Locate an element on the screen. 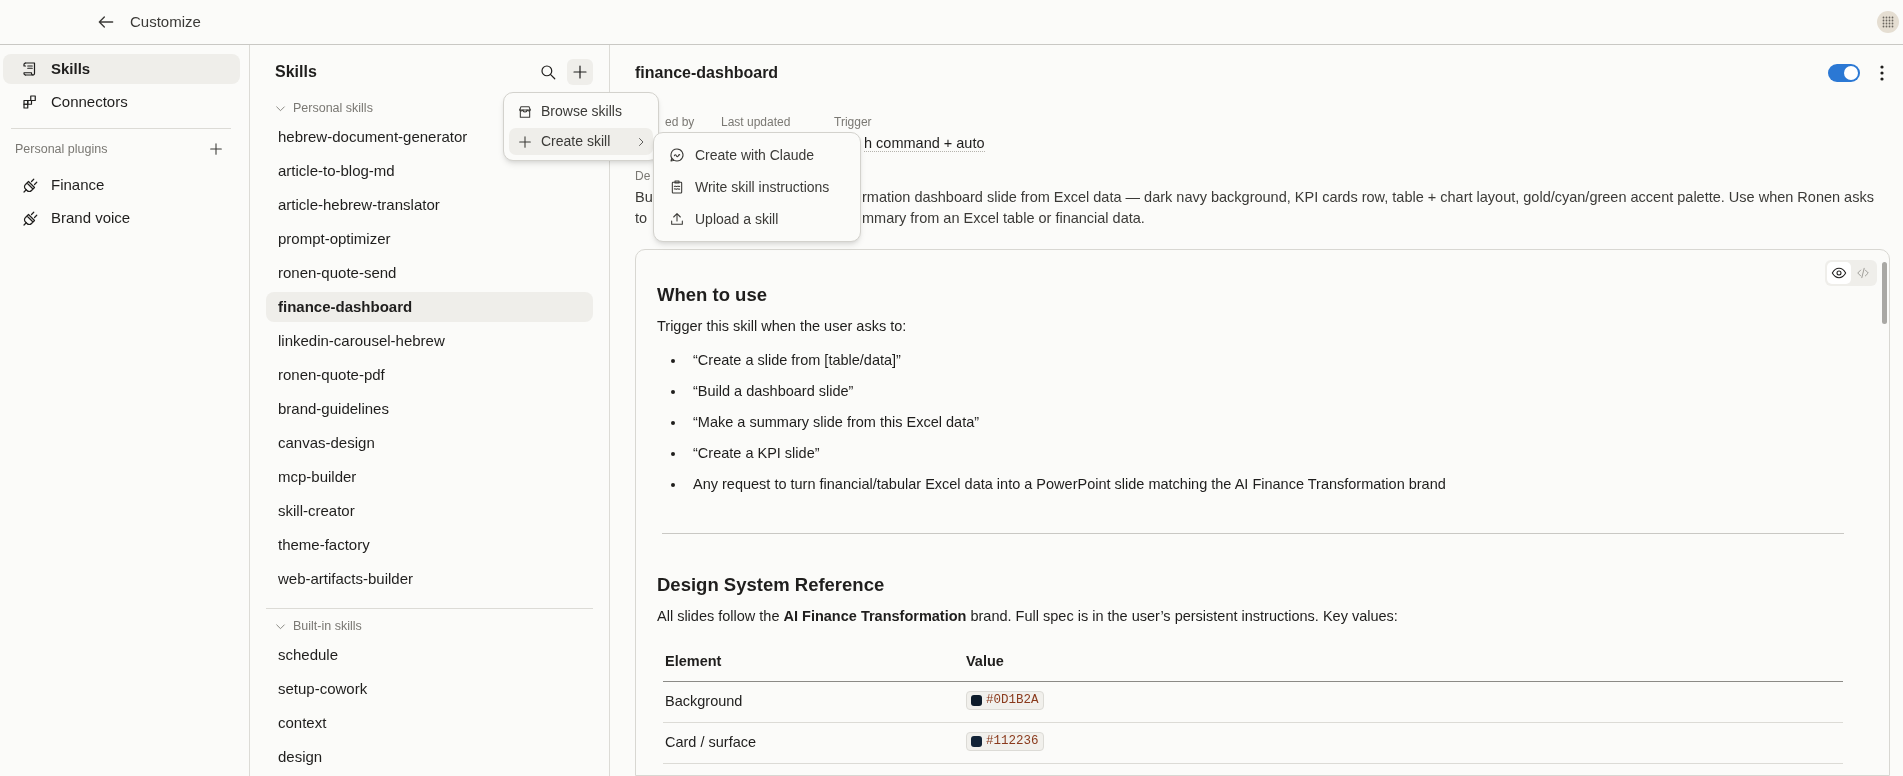 Image resolution: width=1903 pixels, height=776 pixels. more-icon is located at coordinates (1882, 73).